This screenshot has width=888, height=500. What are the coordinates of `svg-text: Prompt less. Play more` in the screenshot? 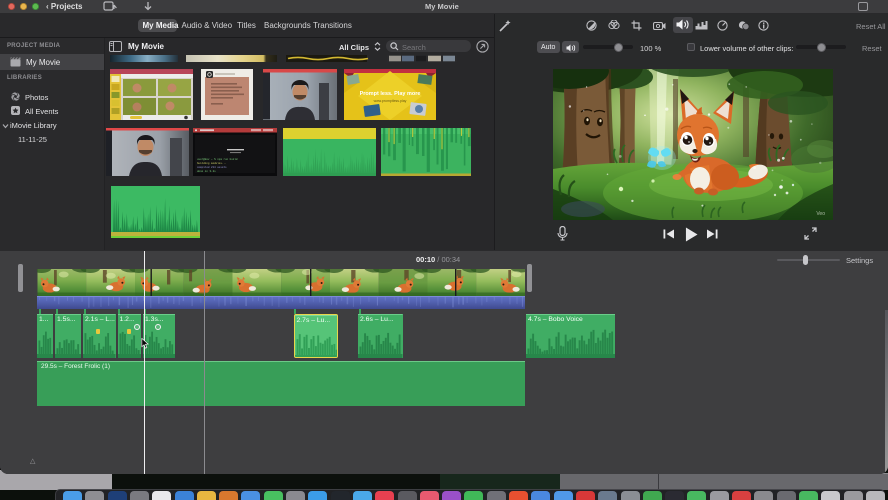 It's located at (390, 94).